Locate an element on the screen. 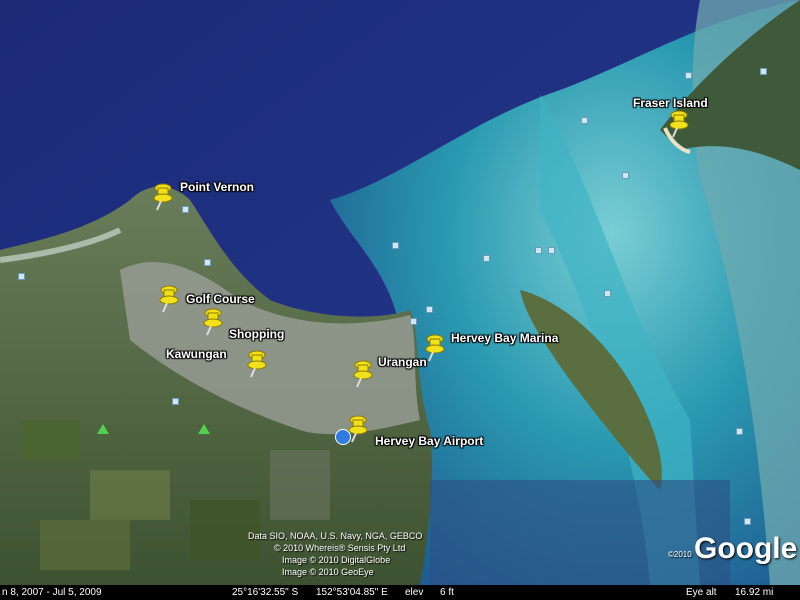 The image size is (800, 600). place-label-hervey-bay-airport: Hervey Bay Airport is located at coordinates (429, 441).